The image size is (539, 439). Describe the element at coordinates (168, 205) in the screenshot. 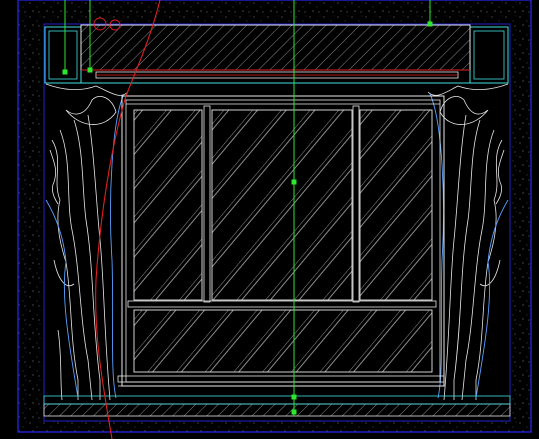

I see `upper-pane-left` at that location.